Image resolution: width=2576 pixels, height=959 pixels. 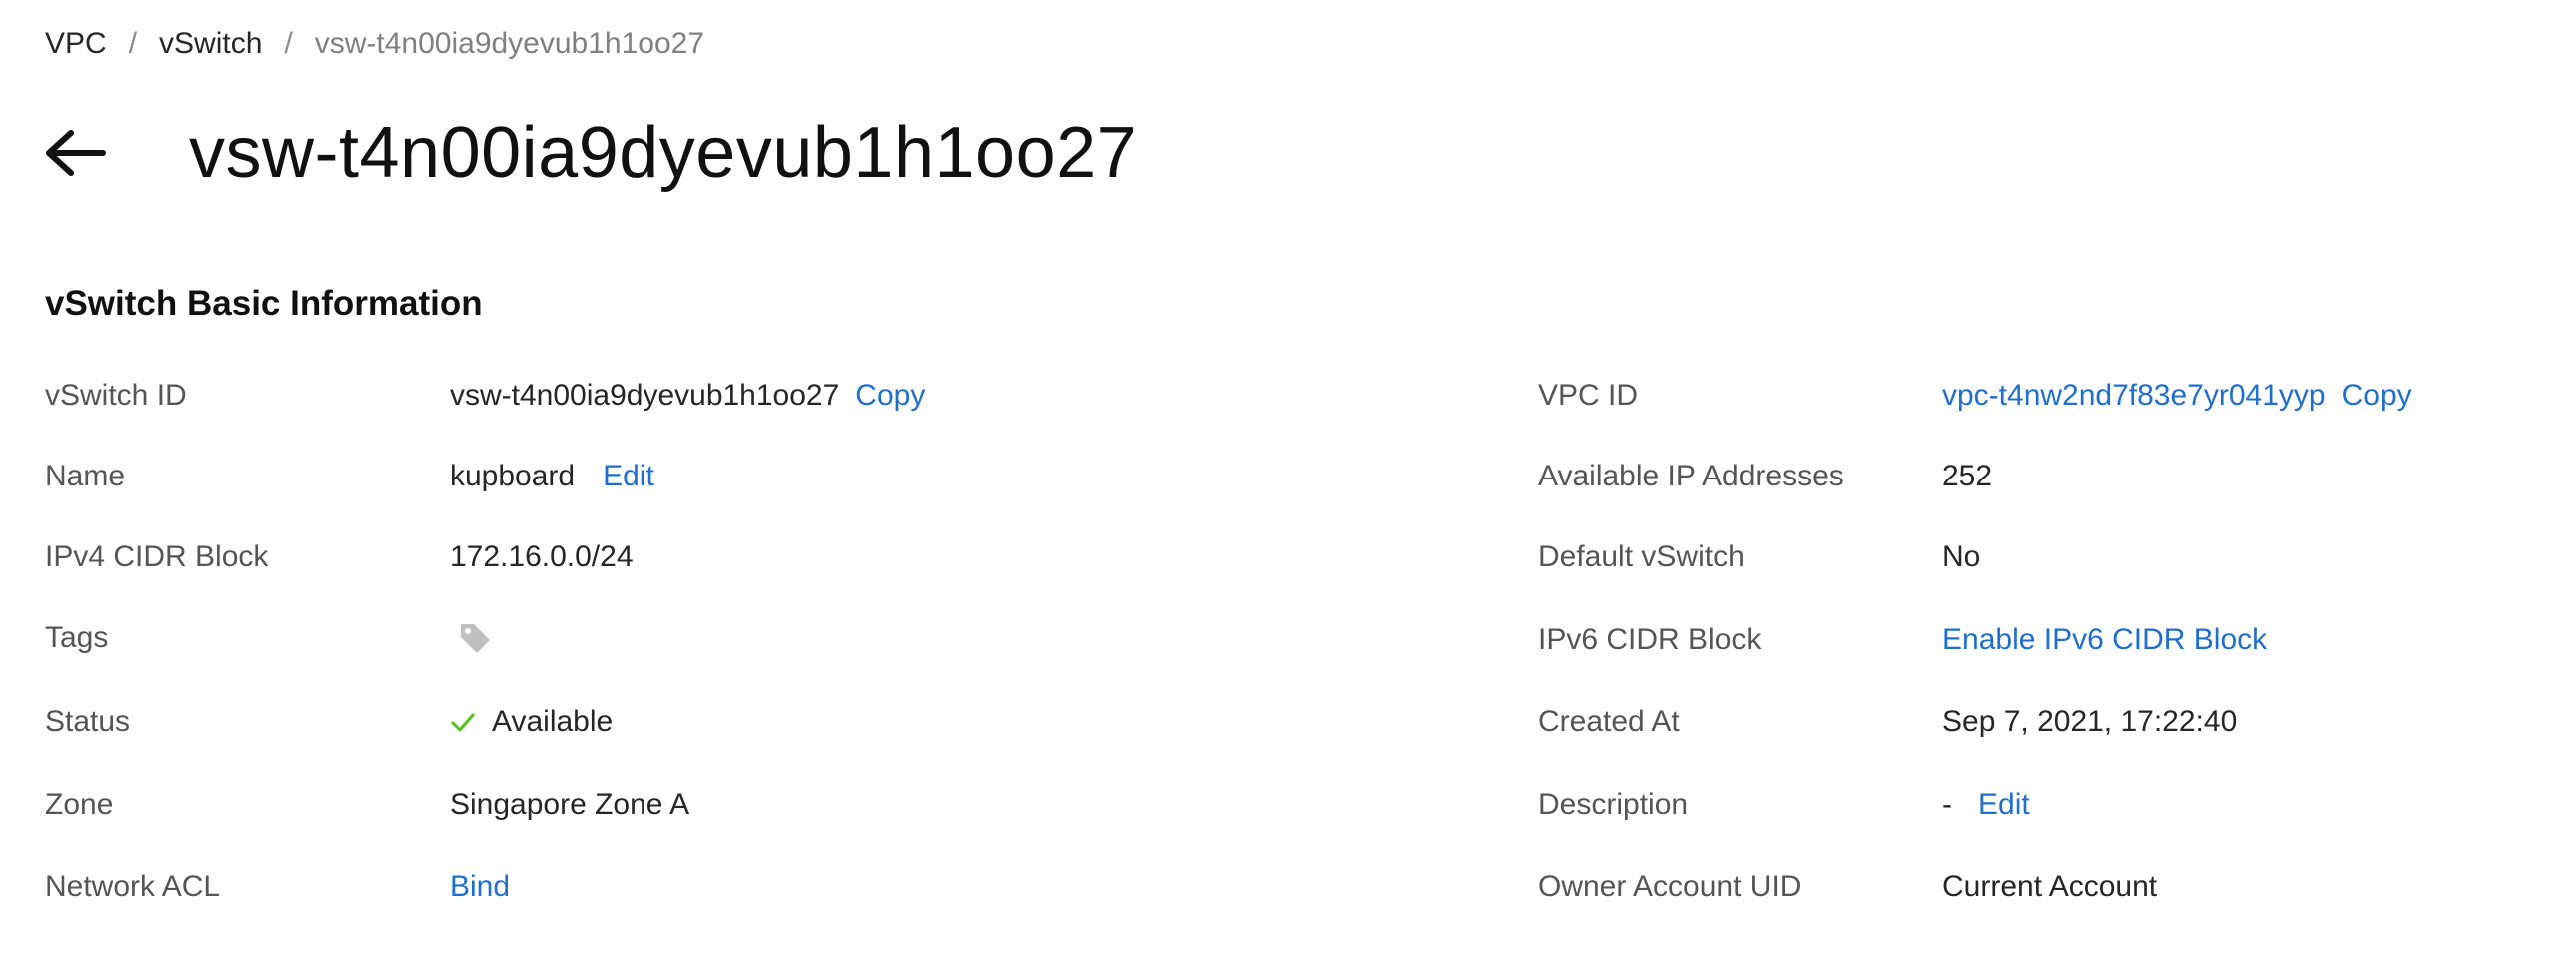 What do you see at coordinates (463, 722) in the screenshot?
I see `check-icon` at bounding box center [463, 722].